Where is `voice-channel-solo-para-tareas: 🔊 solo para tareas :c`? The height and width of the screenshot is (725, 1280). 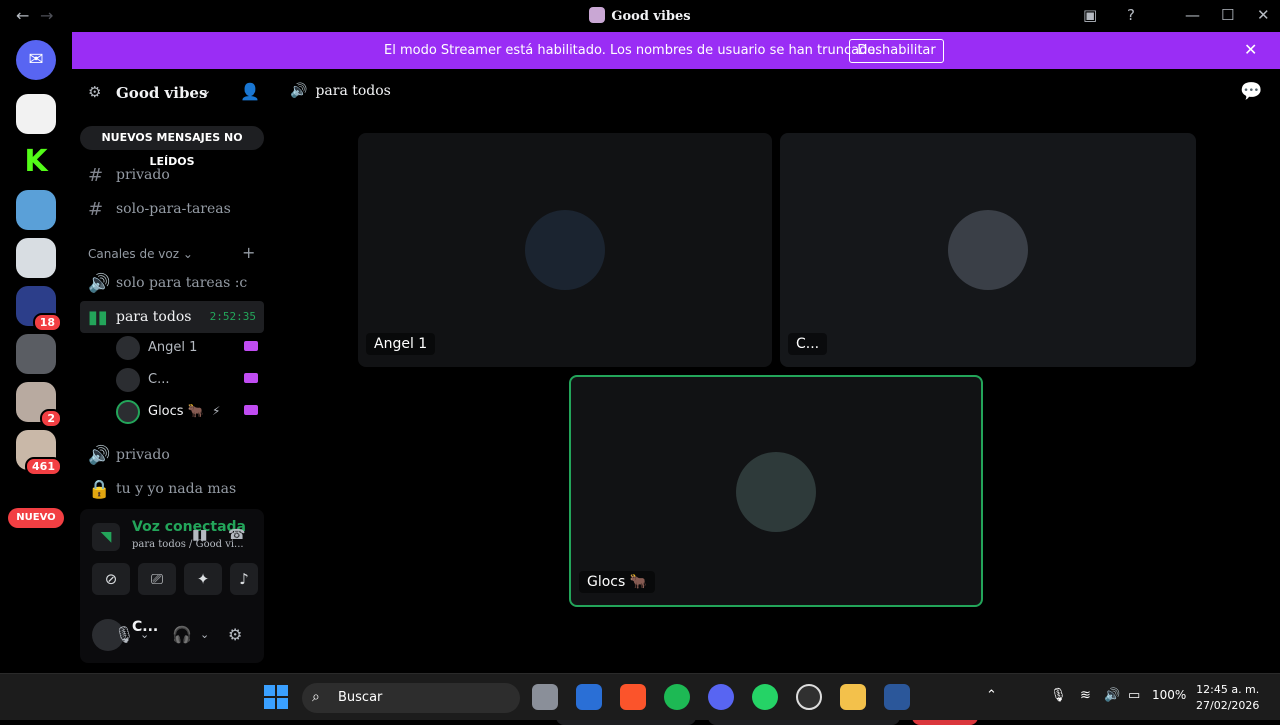
voice-channel-solo-para-tareas: 🔊 solo para tareas :c is located at coordinates (172, 283).